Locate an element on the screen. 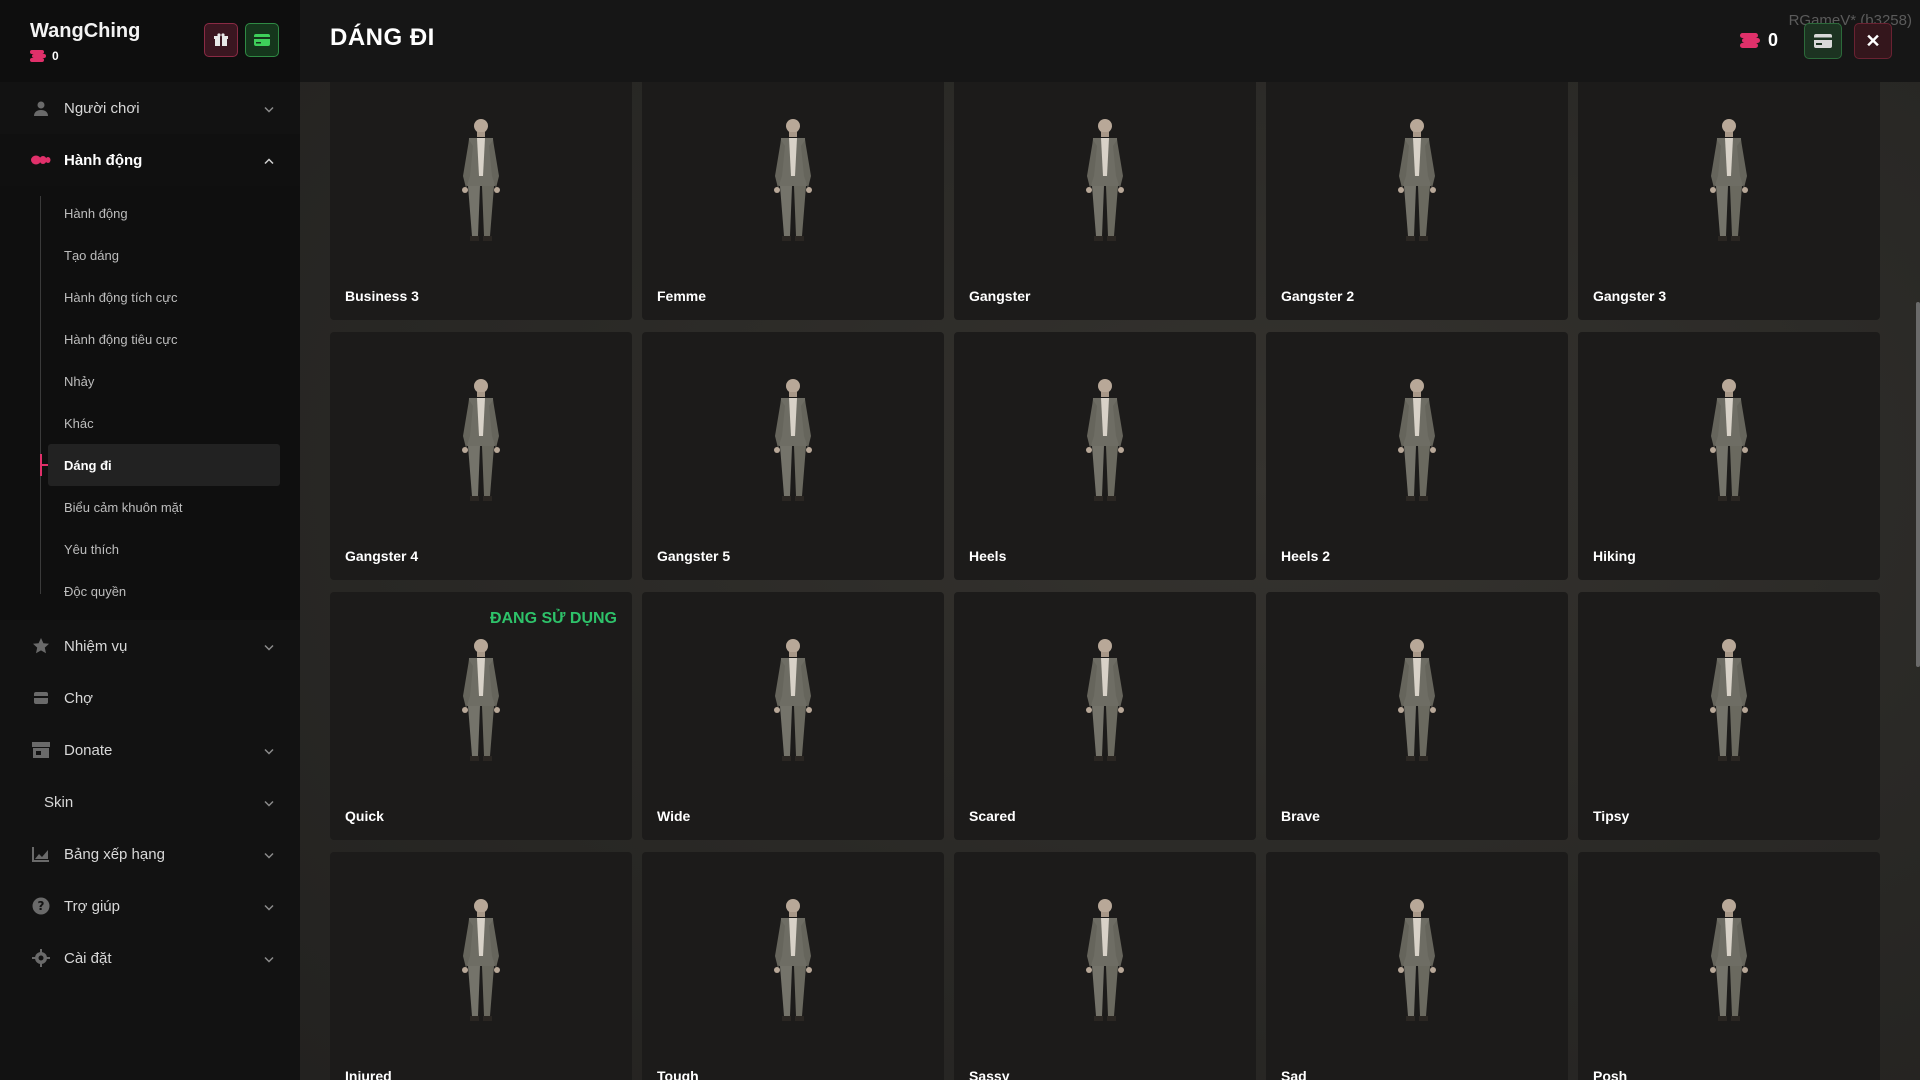 This screenshot has height=1080, width=1920. nav-label: Cài đặt is located at coordinates (88, 958).